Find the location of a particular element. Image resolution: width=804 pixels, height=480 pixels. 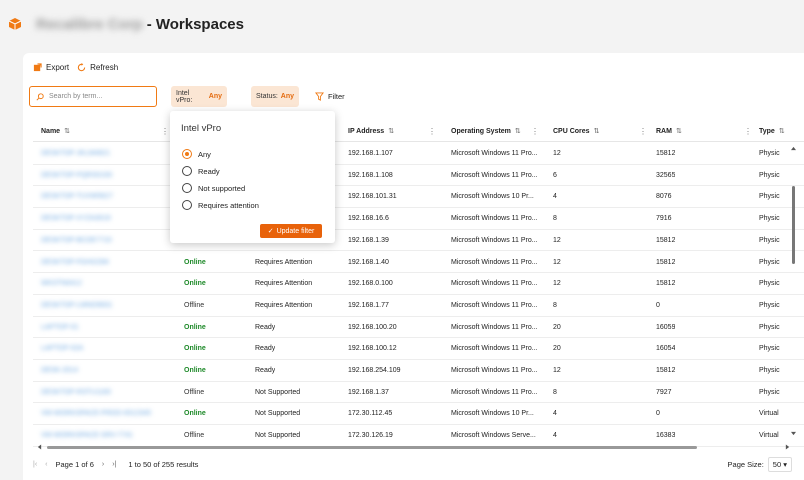

cell-name: DESKTOP-XYZA3019 is located at coordinates (76, 218).